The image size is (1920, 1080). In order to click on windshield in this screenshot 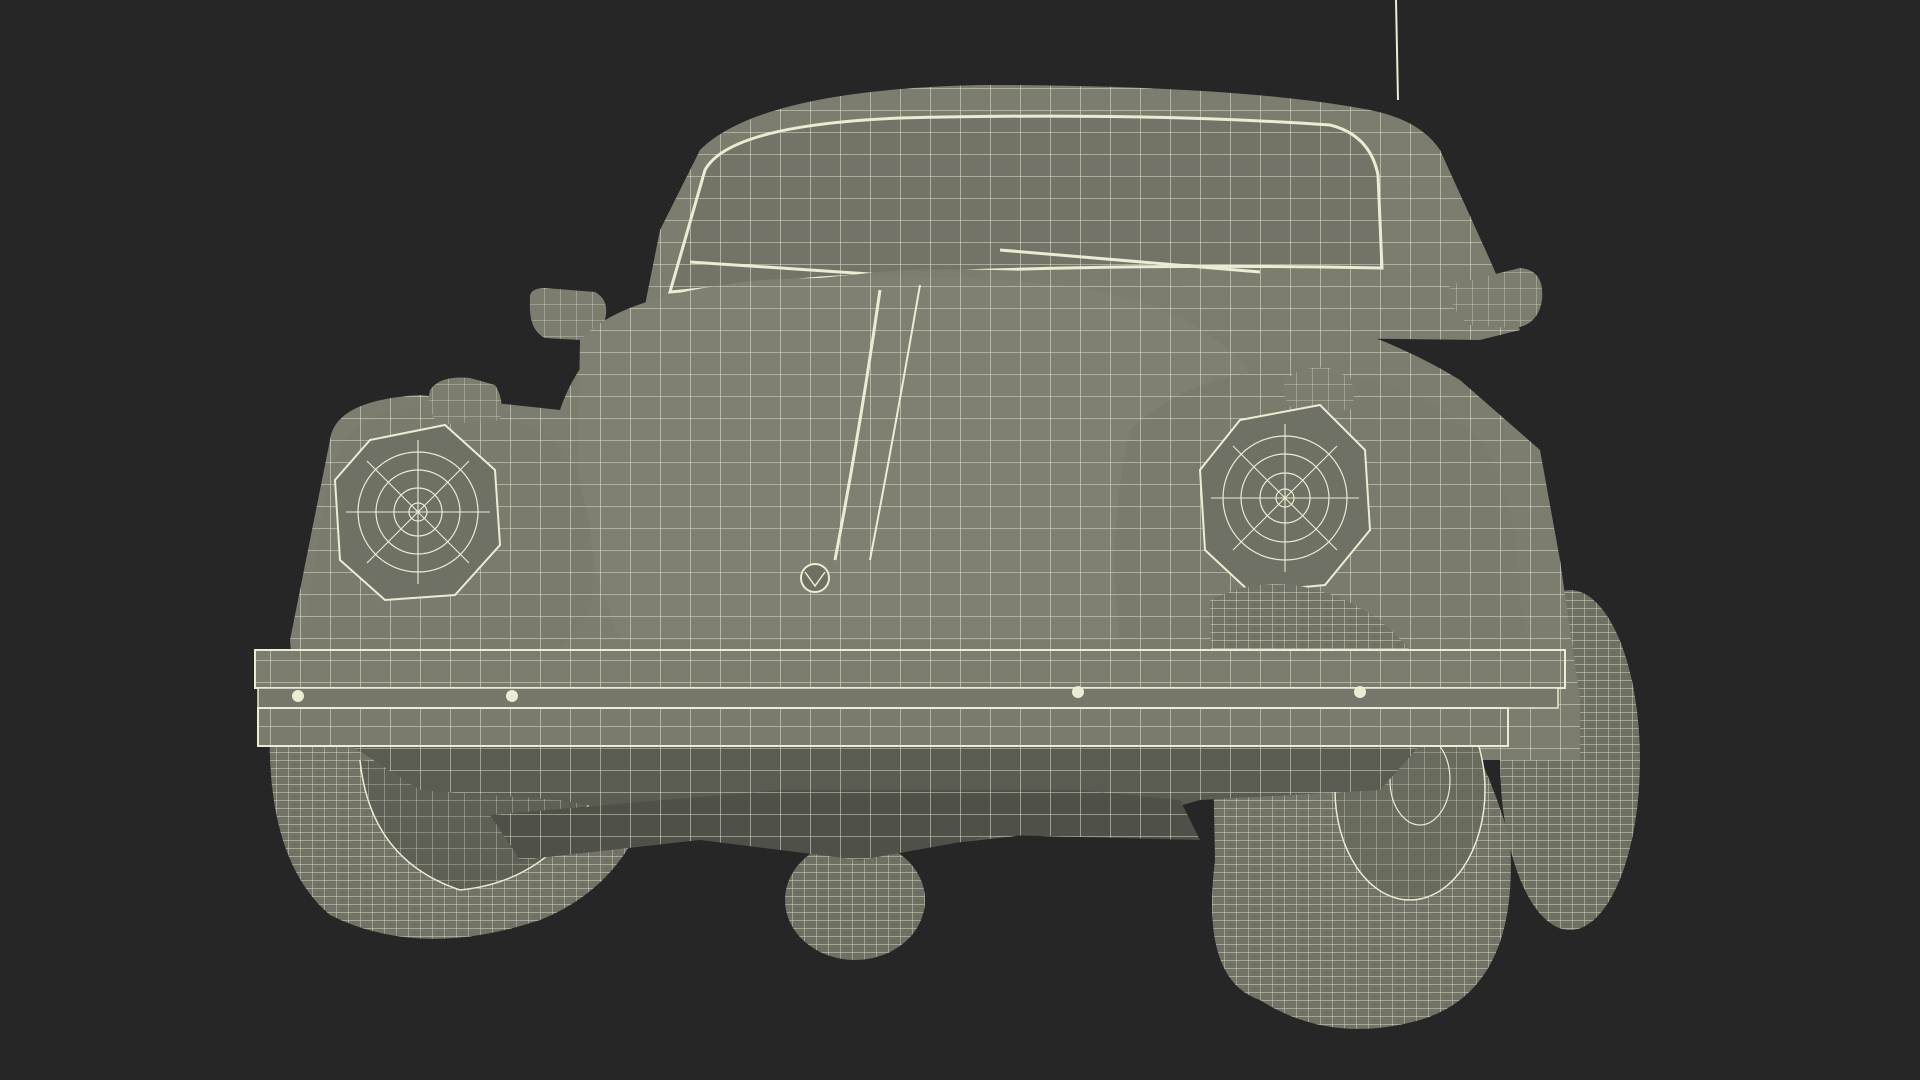, I will do `click(1025, 204)`.